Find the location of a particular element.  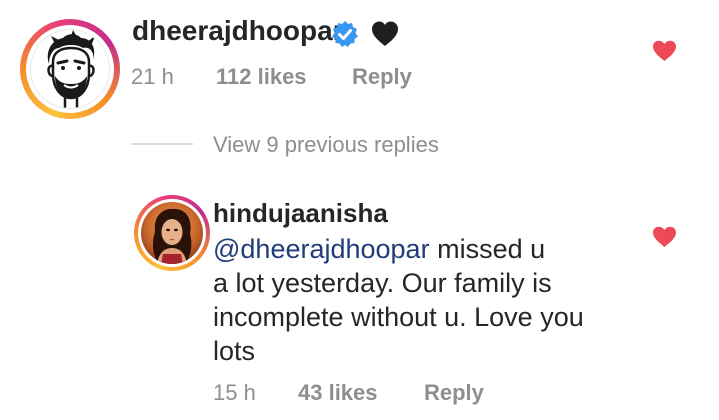

like-heart-icon is located at coordinates (664, 51).